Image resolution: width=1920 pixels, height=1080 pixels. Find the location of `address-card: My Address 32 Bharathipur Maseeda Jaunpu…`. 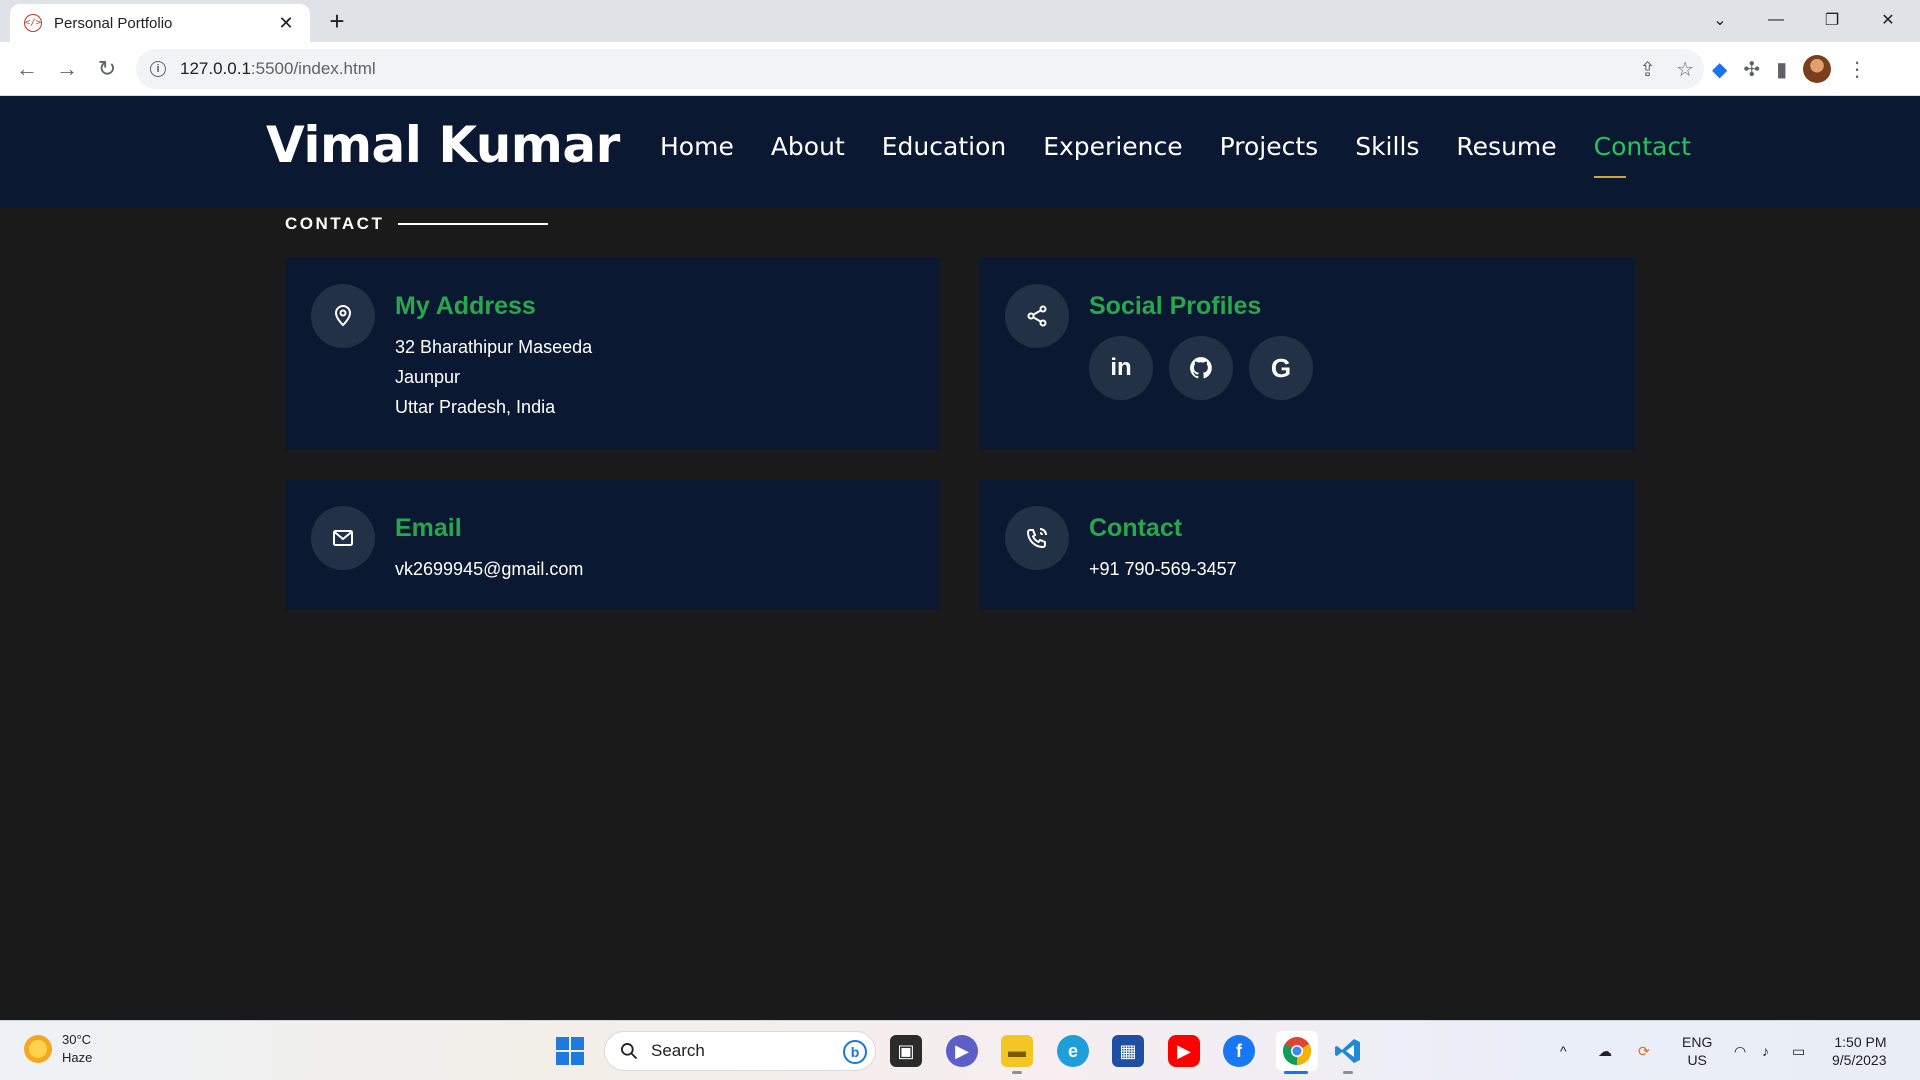

address-card: My Address 32 Bharathipur Maseeda Jaunpu… is located at coordinates (612, 354).